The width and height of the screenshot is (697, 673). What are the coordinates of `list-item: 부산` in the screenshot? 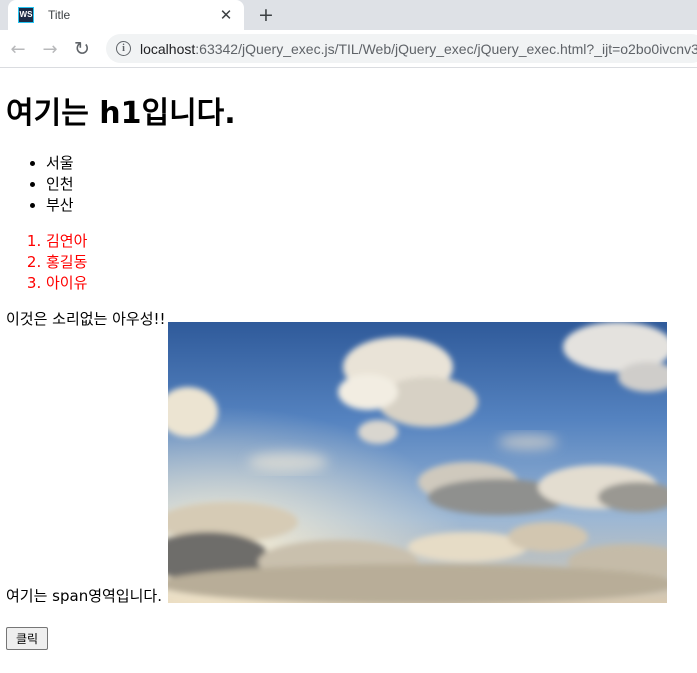 It's located at (368, 205).